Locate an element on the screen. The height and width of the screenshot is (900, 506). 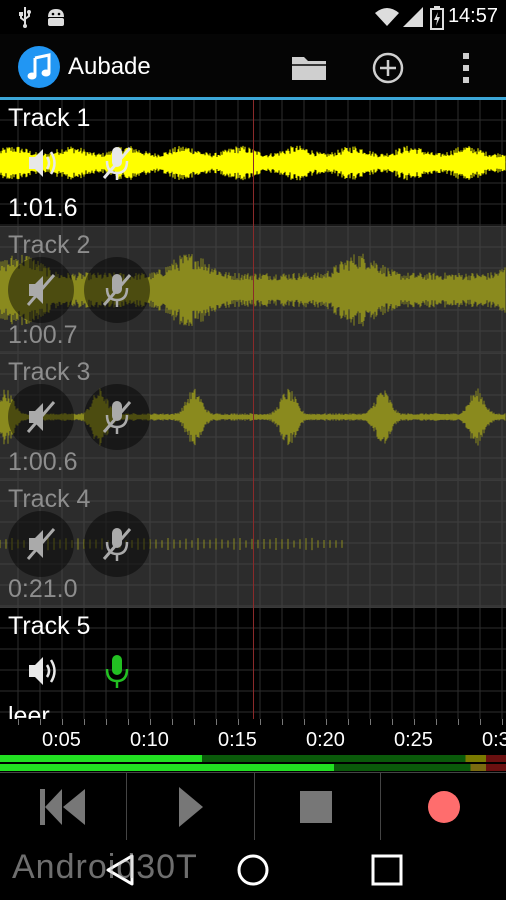
app-title: Aubade is located at coordinates (109, 66).